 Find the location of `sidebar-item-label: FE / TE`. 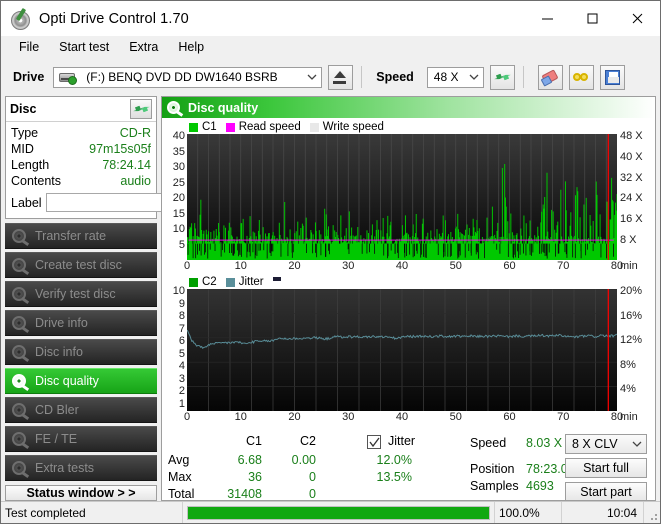

sidebar-item-label: FE / TE is located at coordinates (56, 439).